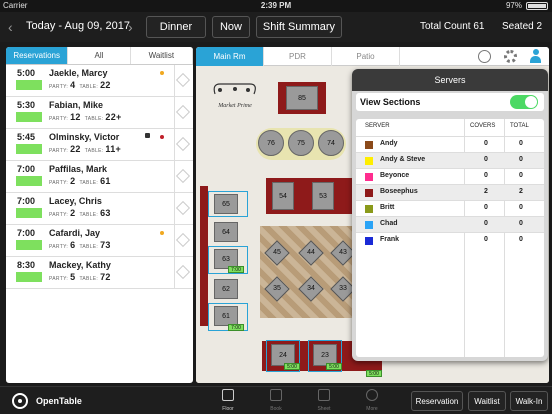 Image resolution: width=552 pixels, height=414 pixels. I want to click on date-label: Today - Aug 09, 2017, so click(78, 26).